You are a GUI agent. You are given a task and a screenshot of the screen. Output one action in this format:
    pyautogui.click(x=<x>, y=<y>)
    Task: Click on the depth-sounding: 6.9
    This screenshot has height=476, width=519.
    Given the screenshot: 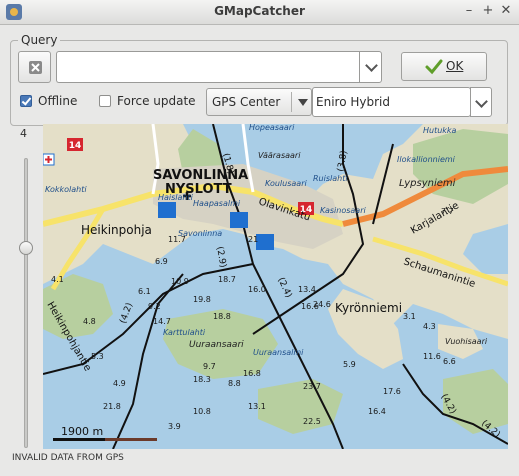 What is the action you would take?
    pyautogui.click(x=161, y=261)
    